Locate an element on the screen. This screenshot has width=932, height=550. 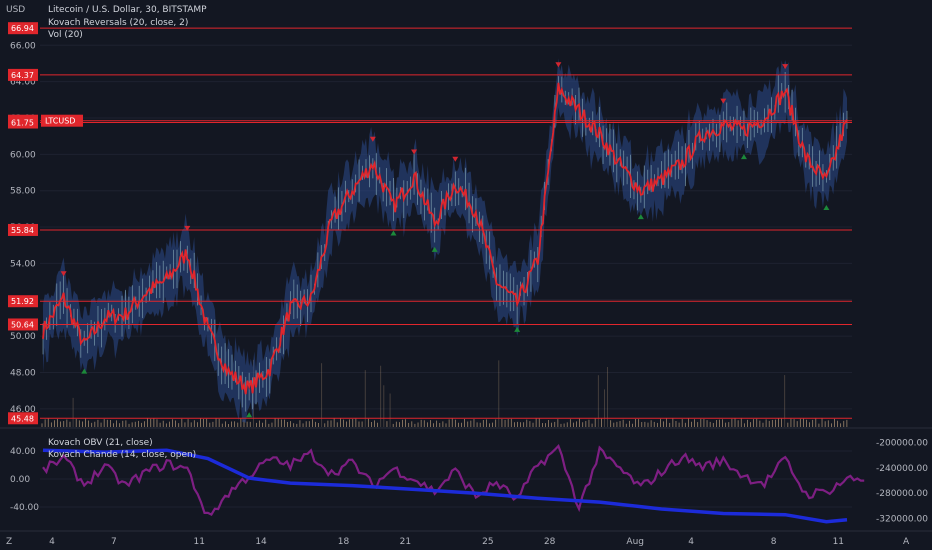
usd-label: USD is located at coordinates (15, 10).